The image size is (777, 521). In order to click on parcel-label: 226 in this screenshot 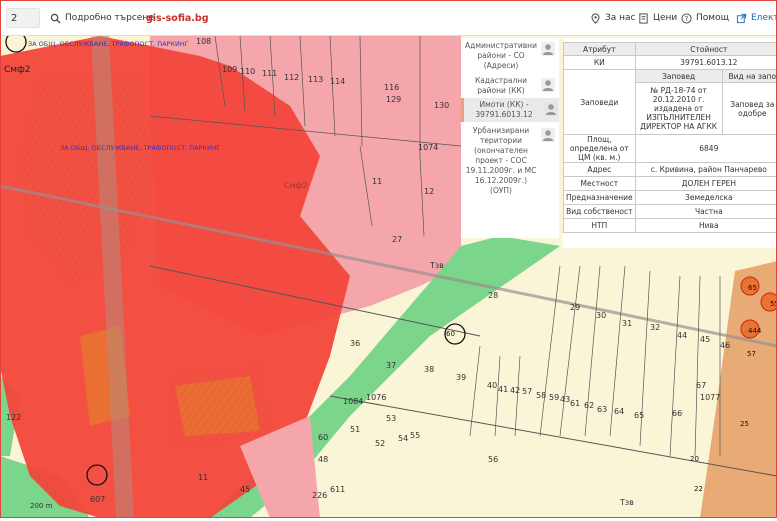, I will do `click(319, 495)`.